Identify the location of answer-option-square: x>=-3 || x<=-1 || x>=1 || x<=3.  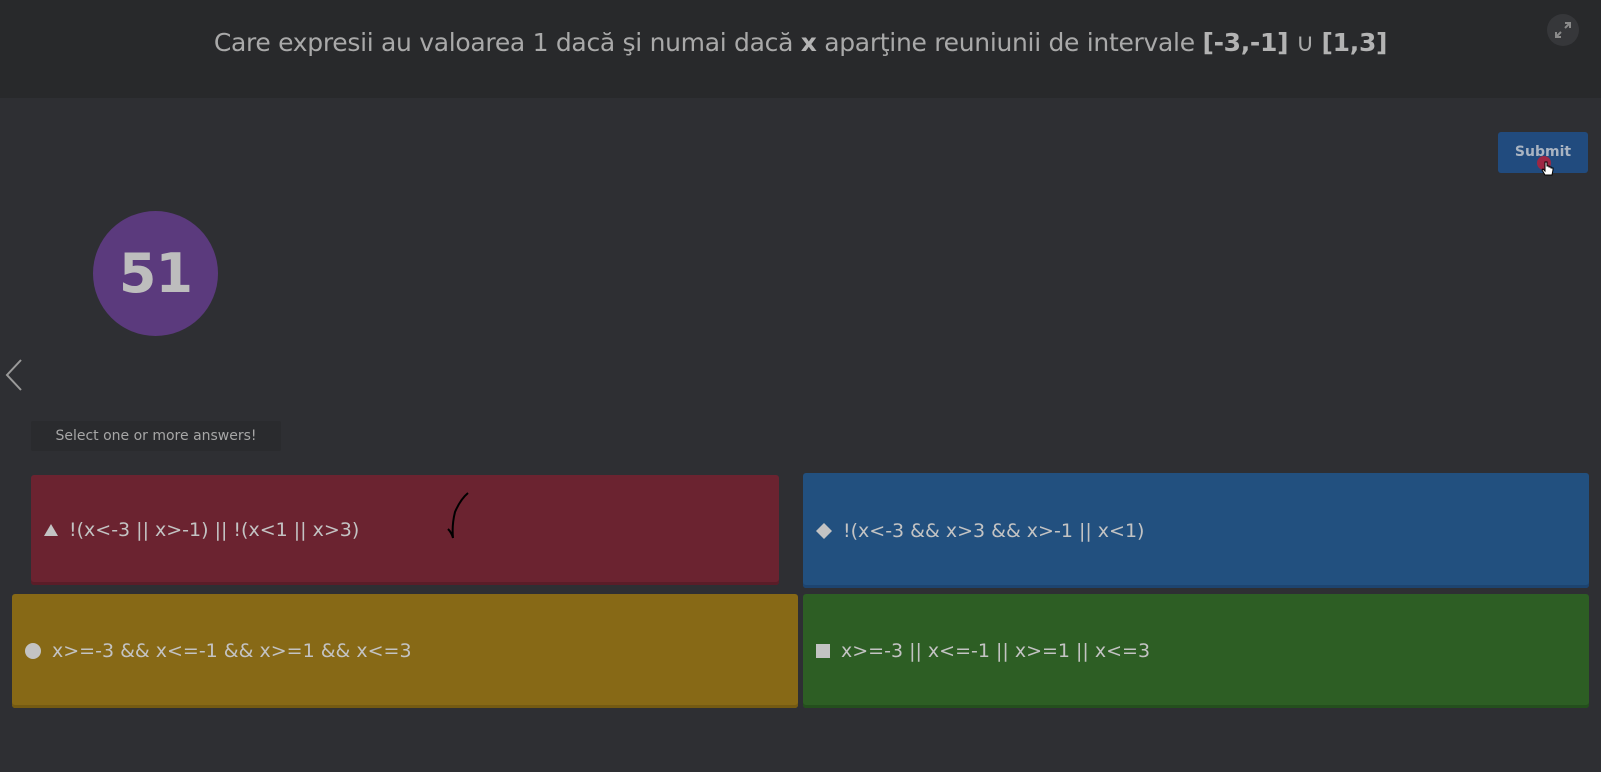
(1196, 651).